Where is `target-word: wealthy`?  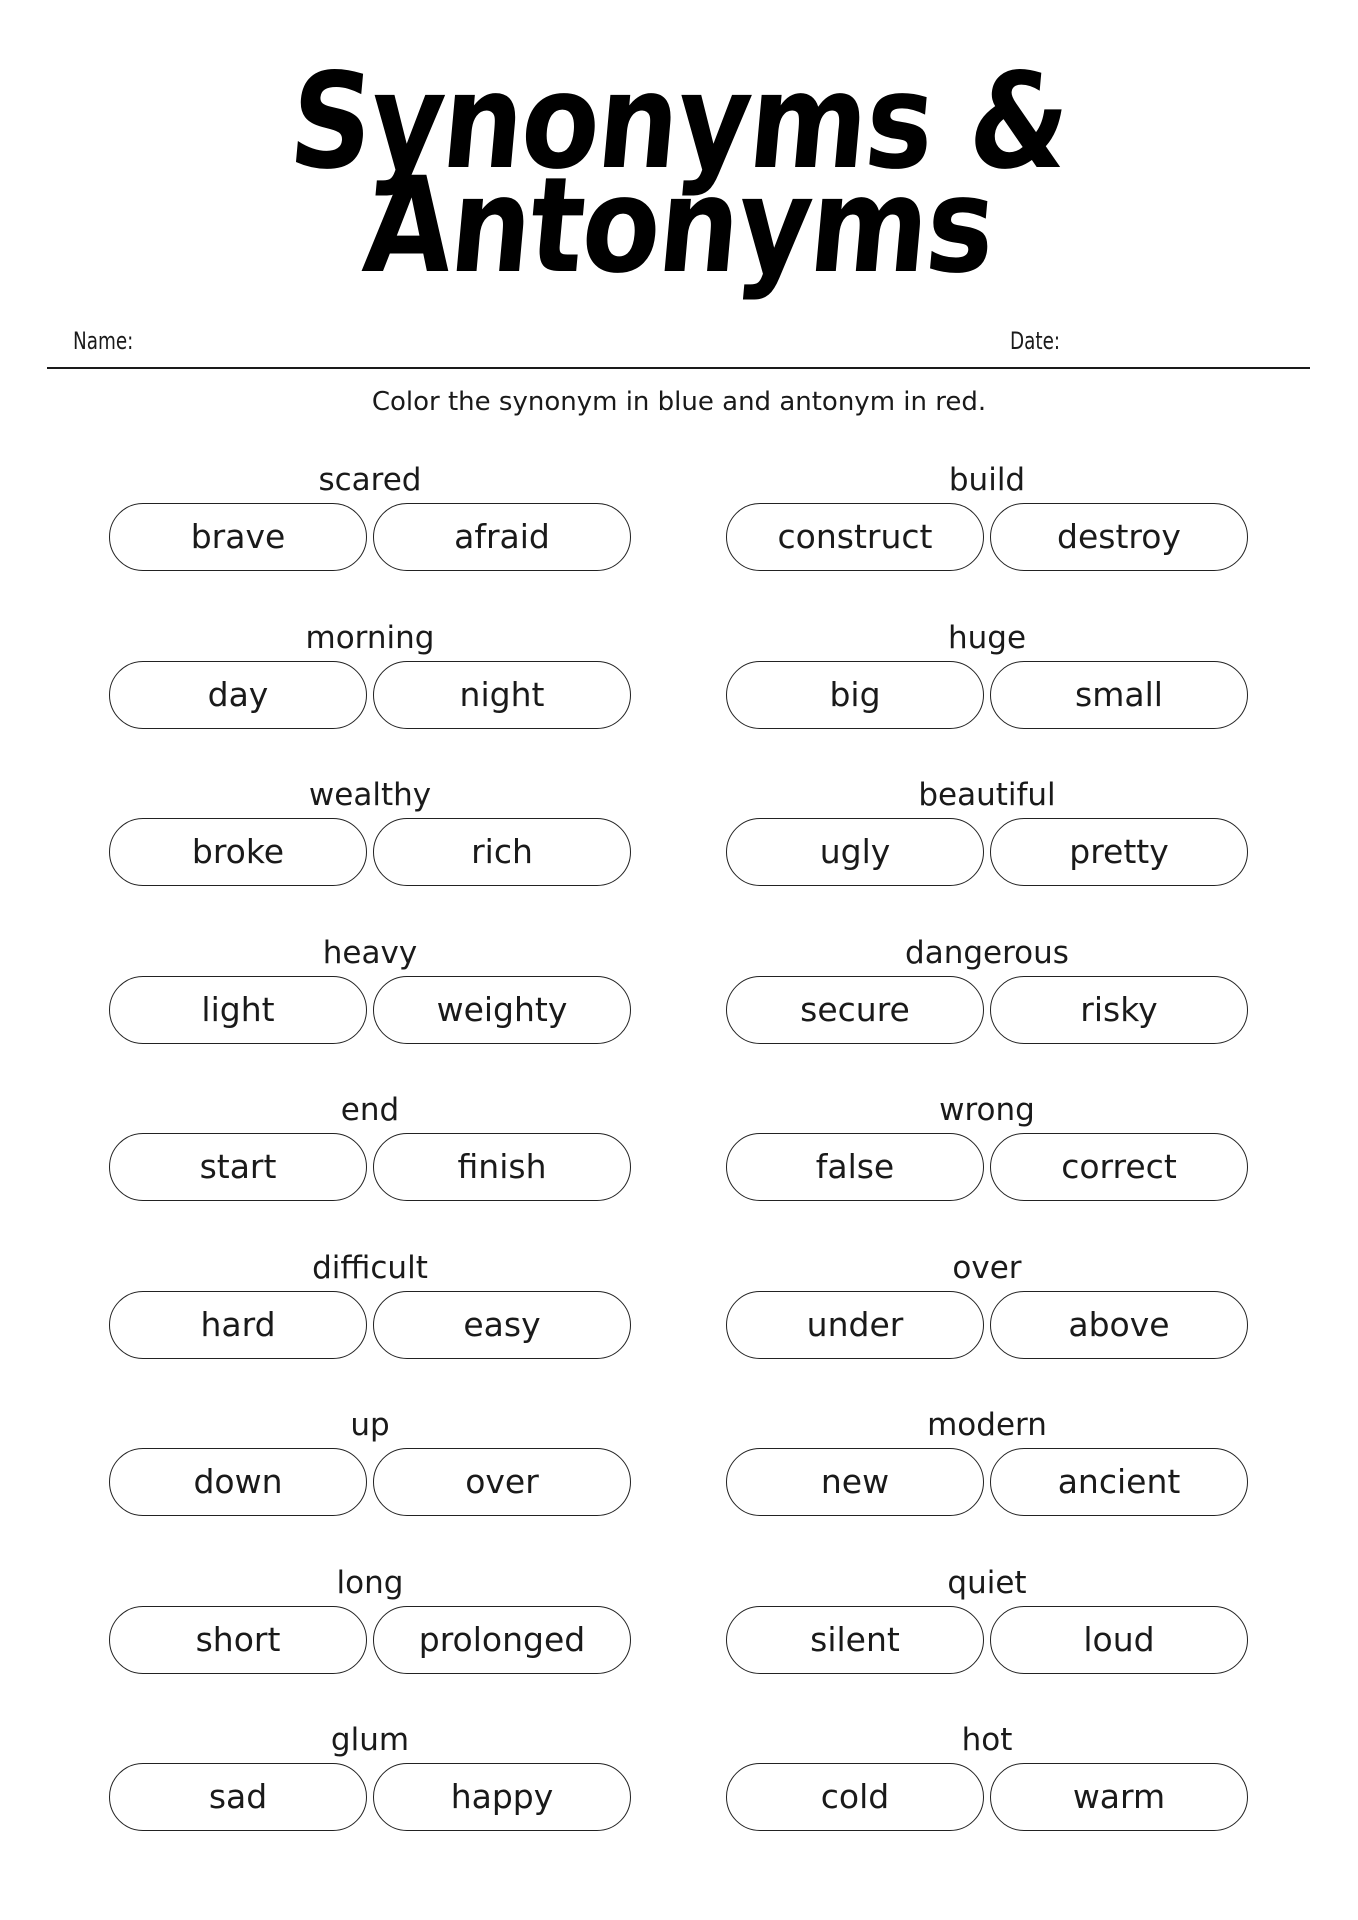
target-word: wealthy is located at coordinates (370, 795).